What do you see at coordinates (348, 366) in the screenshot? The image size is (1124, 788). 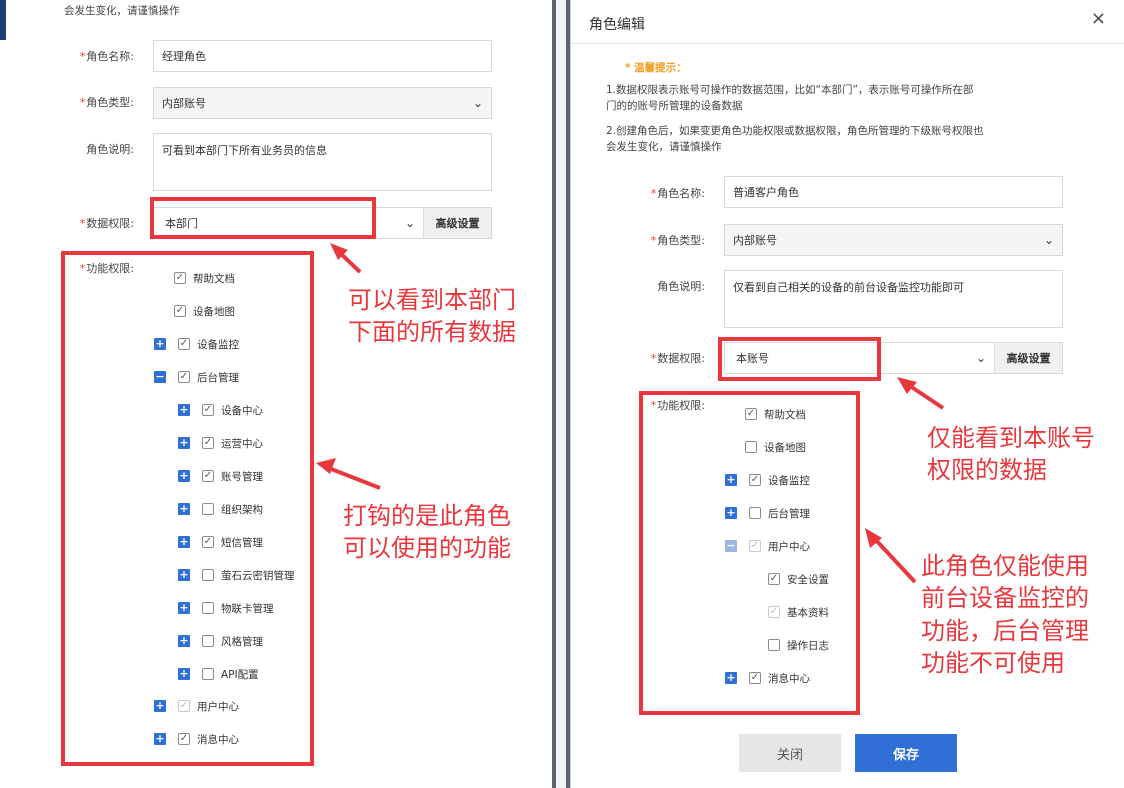 I see `annotation-arrows` at bounding box center [348, 366].